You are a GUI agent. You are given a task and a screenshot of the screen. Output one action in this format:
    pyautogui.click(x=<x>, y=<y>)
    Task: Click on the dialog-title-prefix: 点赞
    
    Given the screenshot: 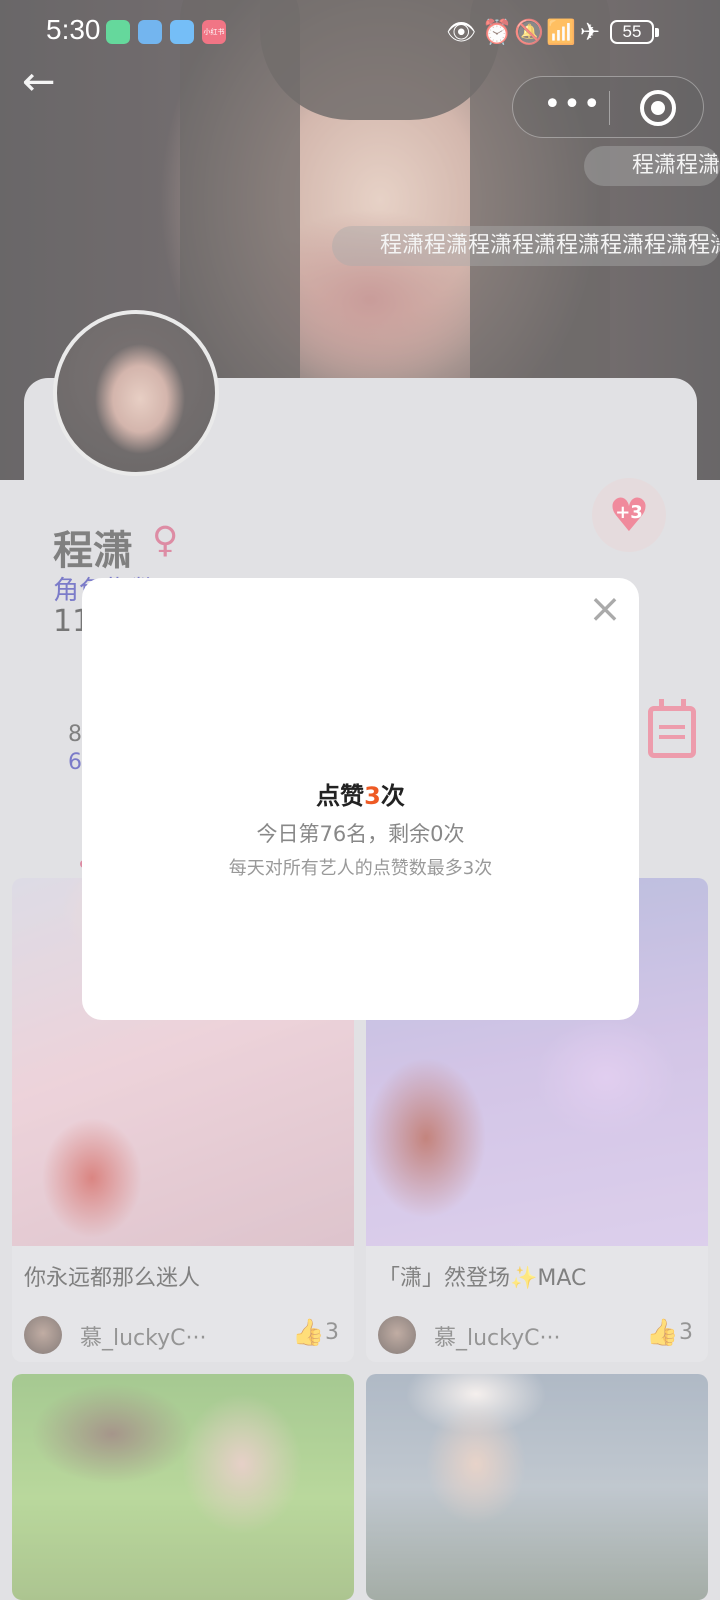 What is the action you would take?
    pyautogui.click(x=340, y=796)
    